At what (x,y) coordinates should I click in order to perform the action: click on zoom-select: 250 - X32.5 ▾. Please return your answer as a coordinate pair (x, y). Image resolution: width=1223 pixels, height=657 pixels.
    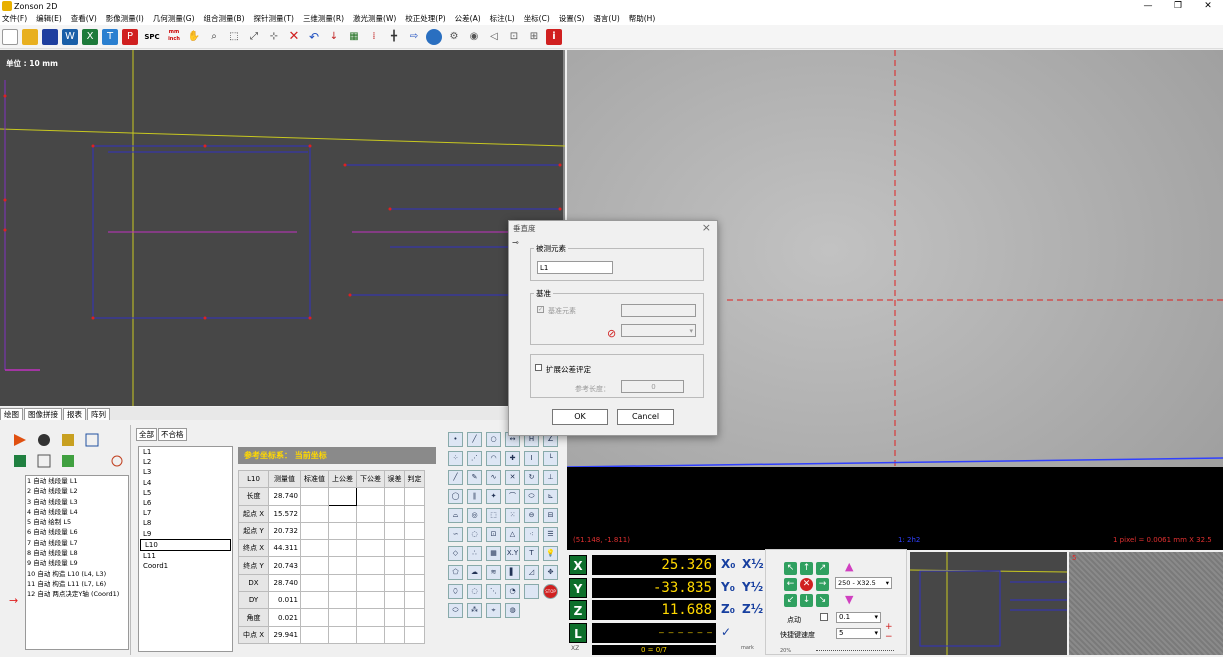
    Looking at the image, I should click on (863, 583).